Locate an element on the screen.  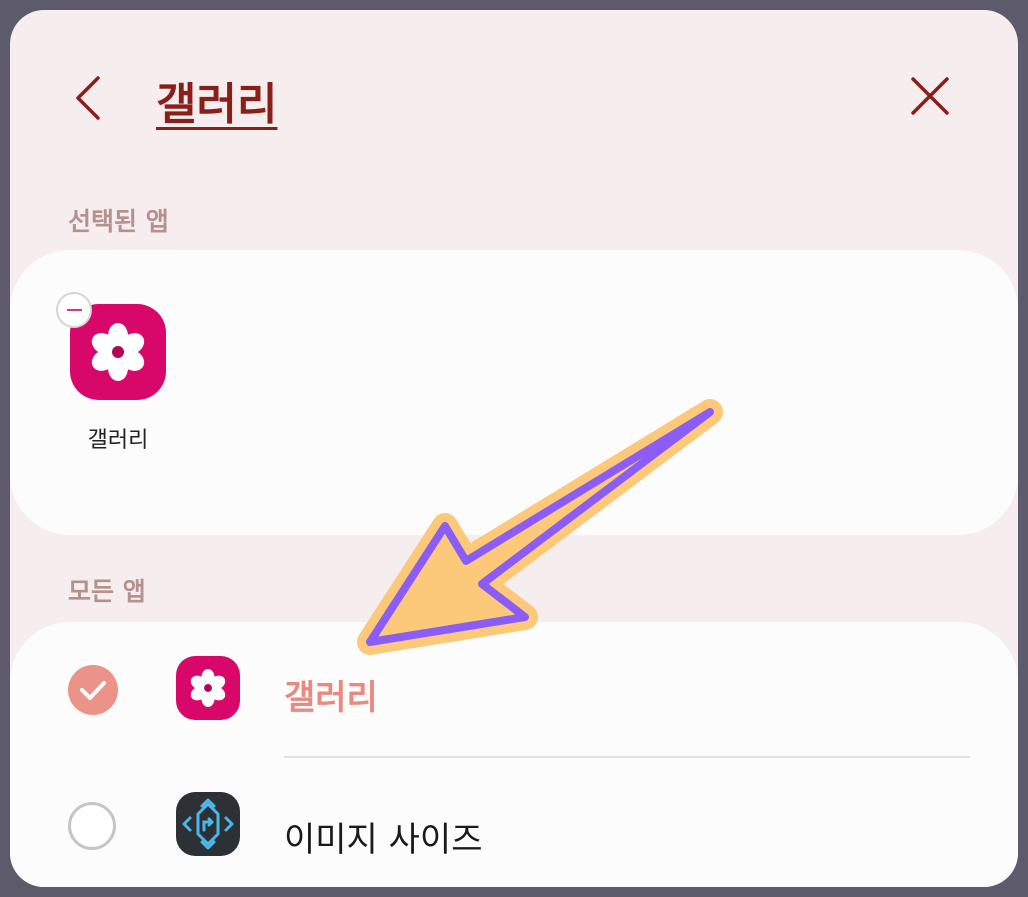
all-apps-heading: 모든 앱 is located at coordinates (107, 591).